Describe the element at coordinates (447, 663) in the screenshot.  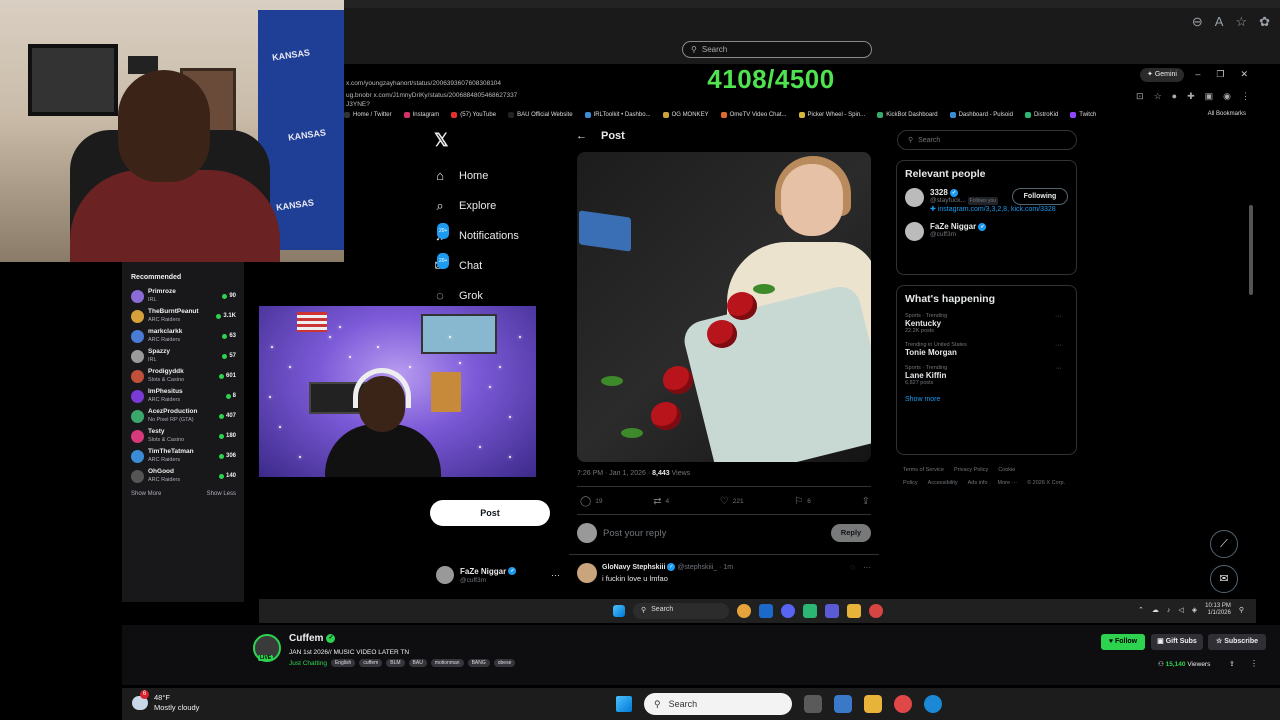
I see `stream-tag: motionman` at that location.